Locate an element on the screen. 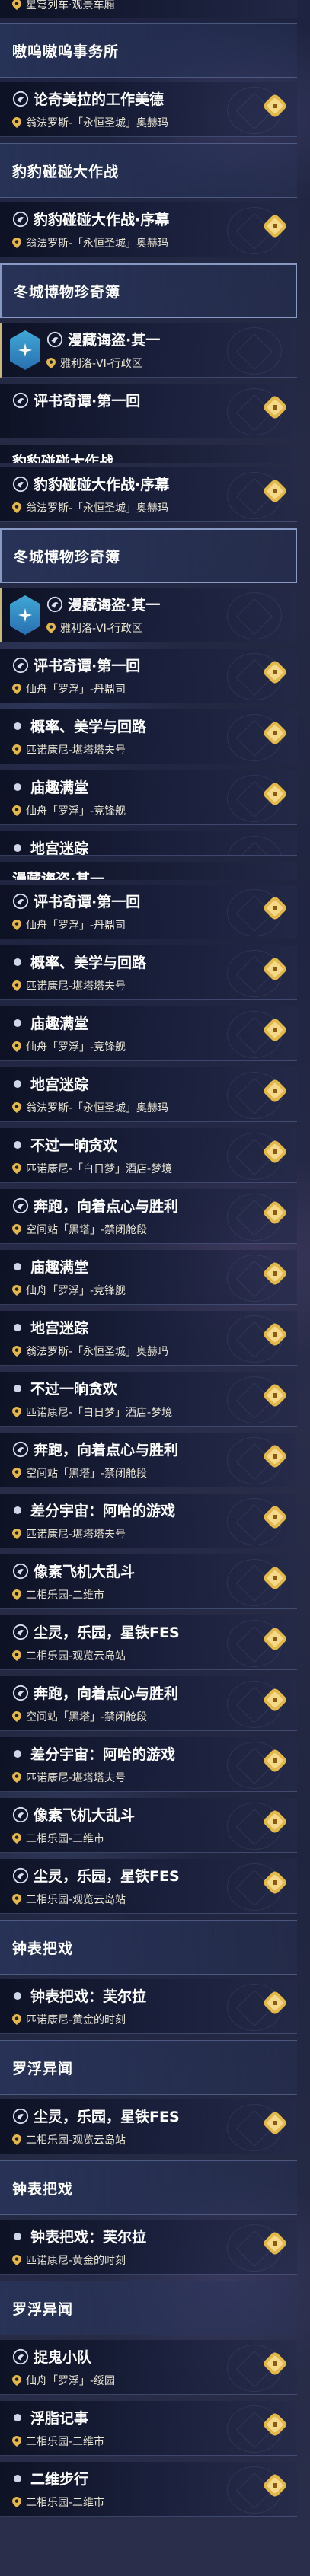 This screenshot has height=2576, width=310. event-group-header: 嗷呜嗷呜事务所 is located at coordinates (148, 50).